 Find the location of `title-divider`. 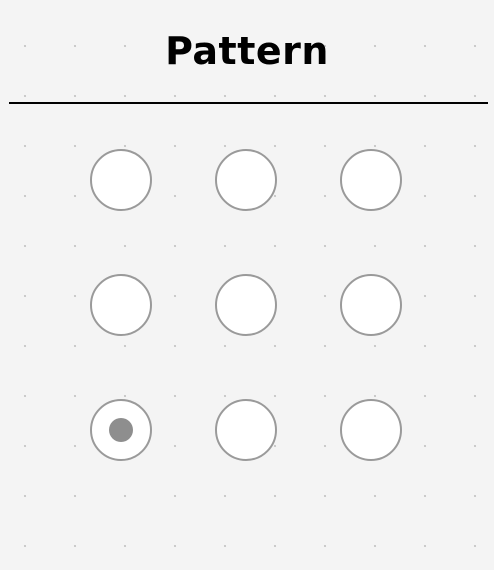

title-divider is located at coordinates (248, 103).